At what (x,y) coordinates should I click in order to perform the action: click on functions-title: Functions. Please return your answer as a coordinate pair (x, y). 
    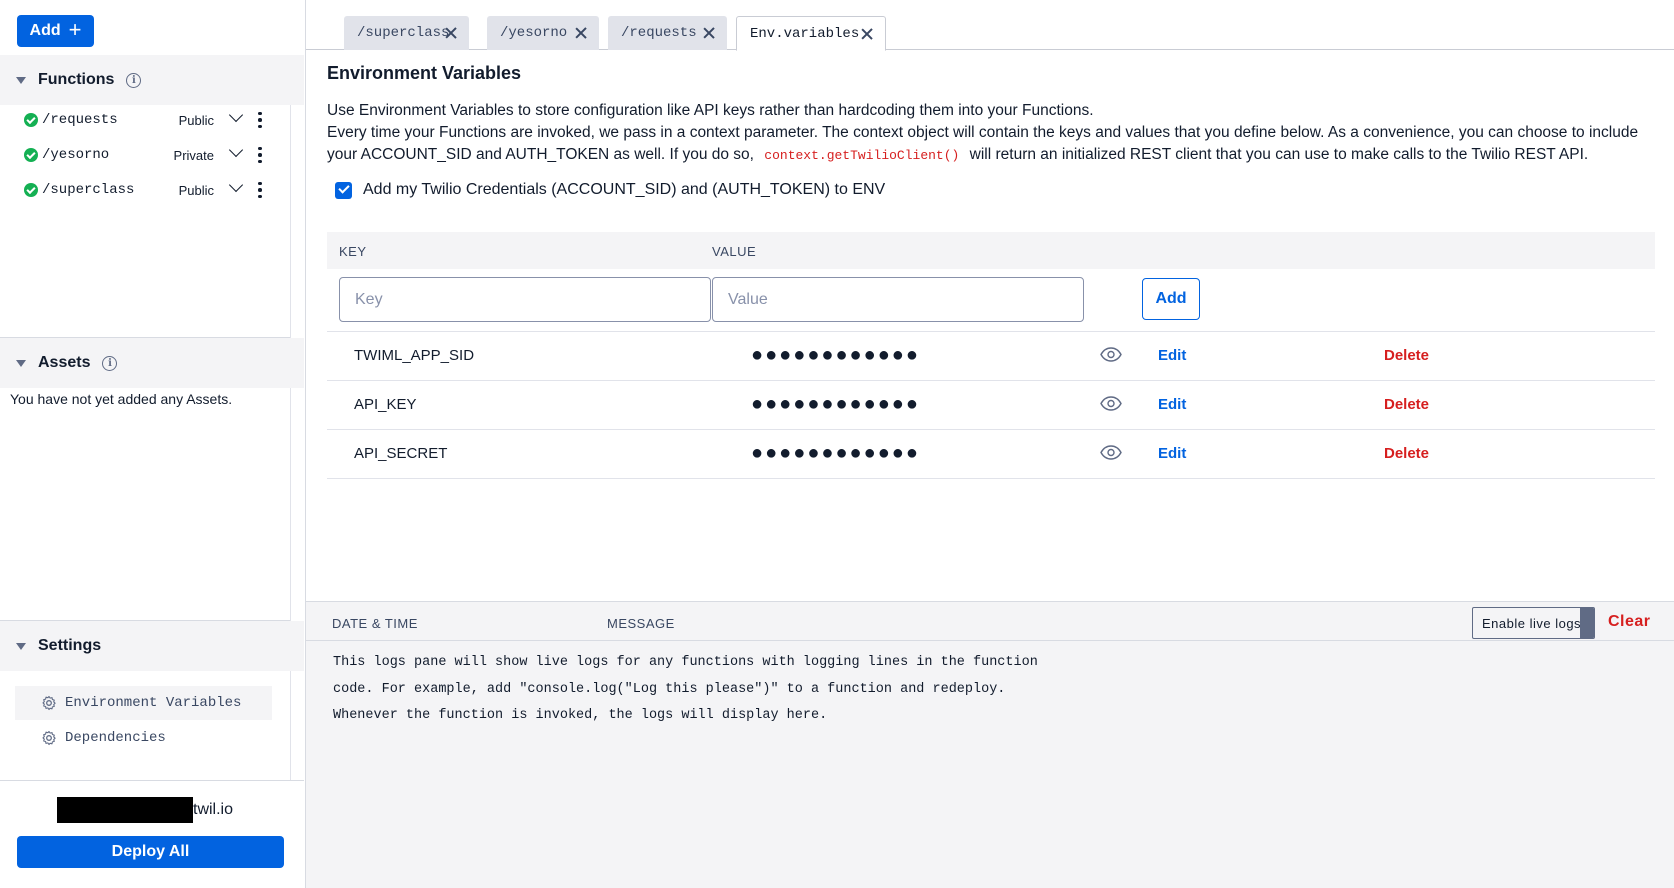
    Looking at the image, I should click on (76, 79).